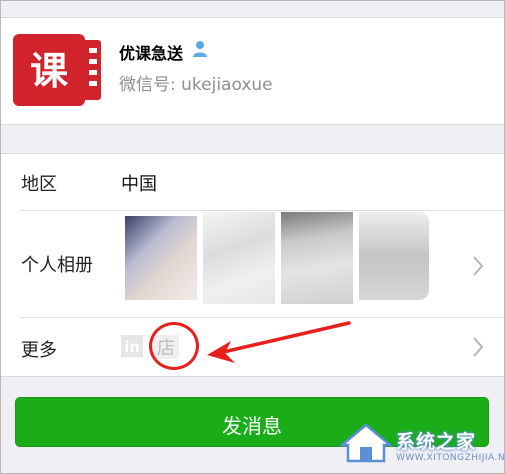  Describe the element at coordinates (49, 71) in the screenshot. I see `logo-char: 课` at that location.